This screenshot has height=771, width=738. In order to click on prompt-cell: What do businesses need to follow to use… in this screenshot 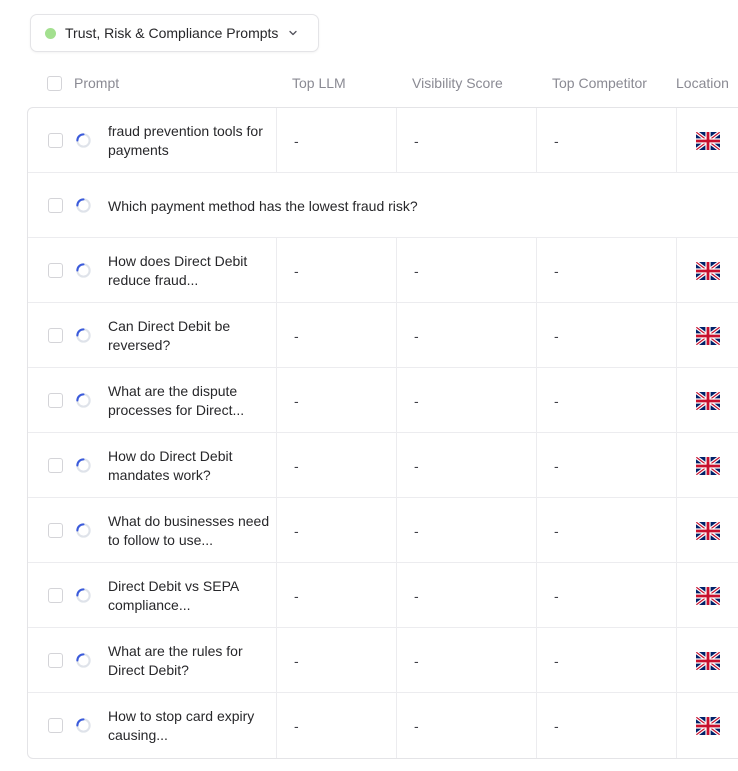, I will do `click(192, 530)`.